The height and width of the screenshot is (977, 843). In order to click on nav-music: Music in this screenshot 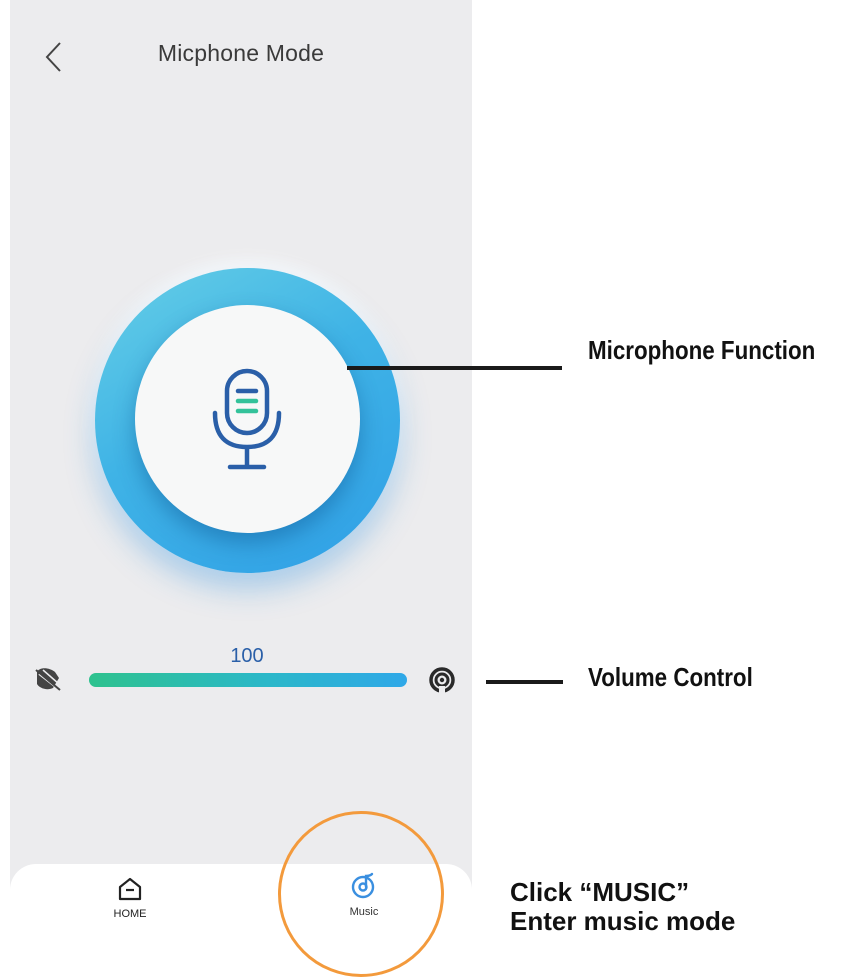, I will do `click(364, 897)`.